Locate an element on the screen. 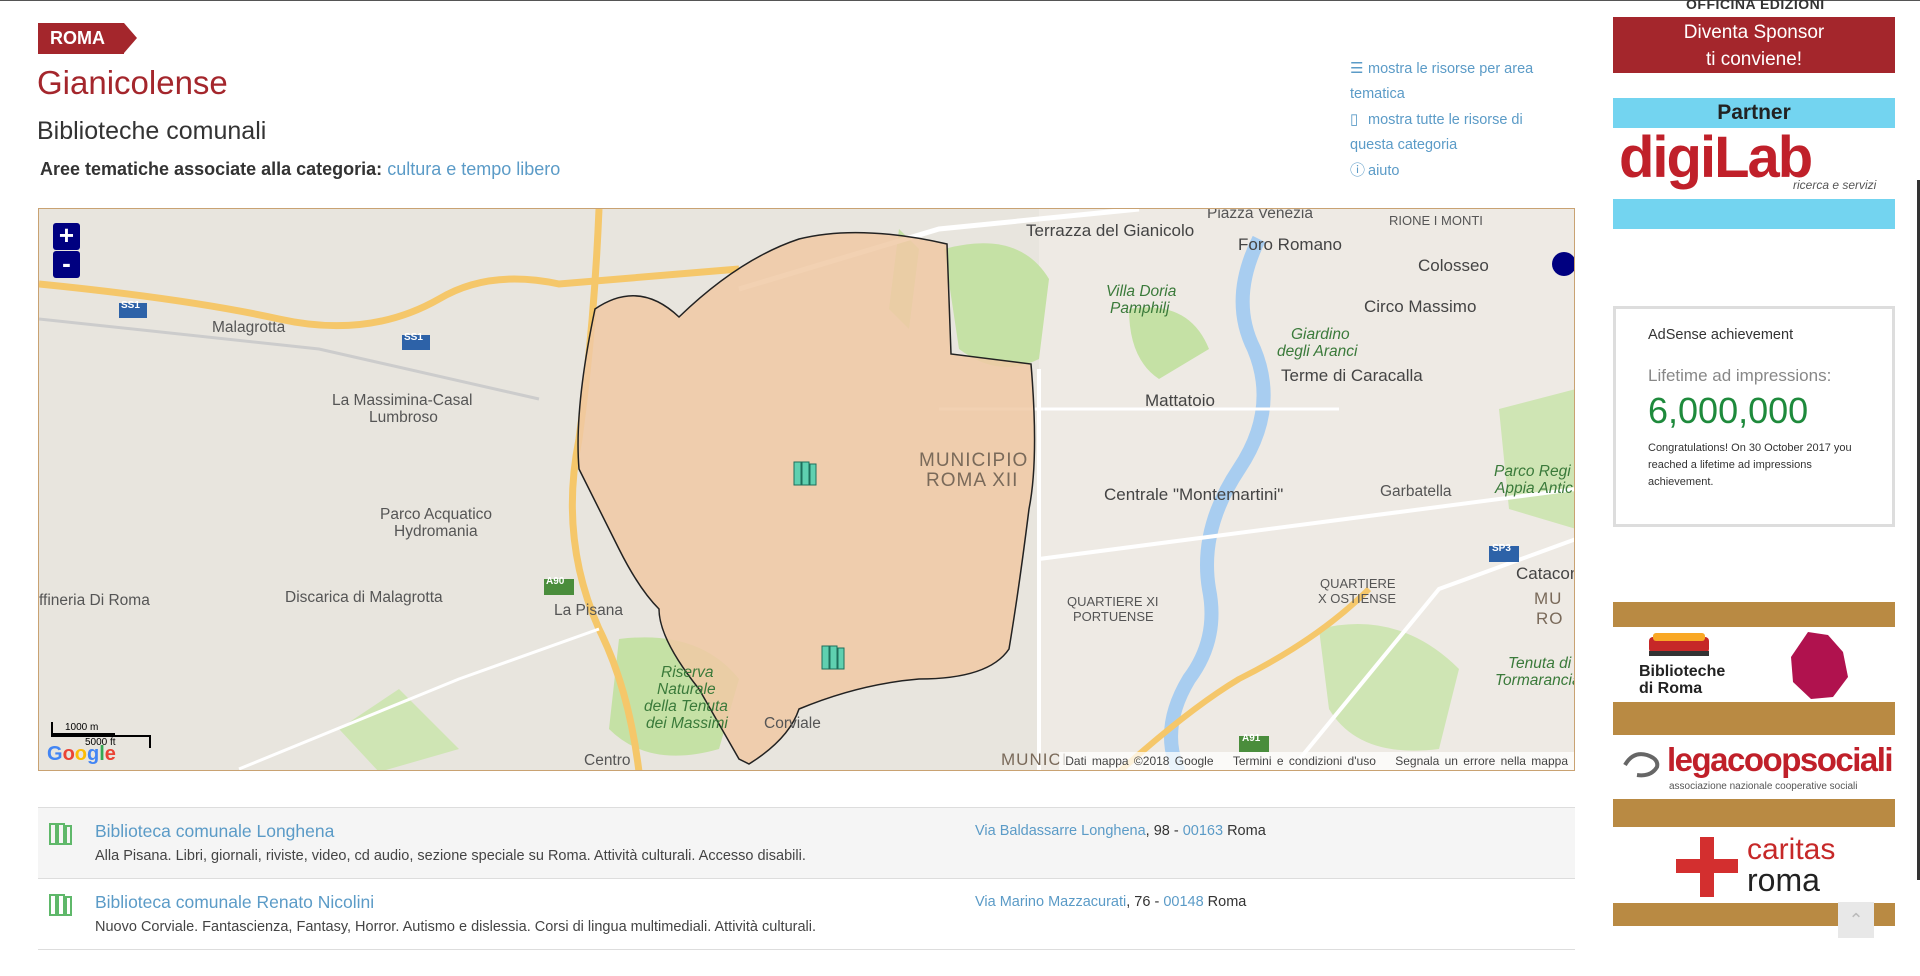  map-label: RIONE I MONTI is located at coordinates (1436, 220).